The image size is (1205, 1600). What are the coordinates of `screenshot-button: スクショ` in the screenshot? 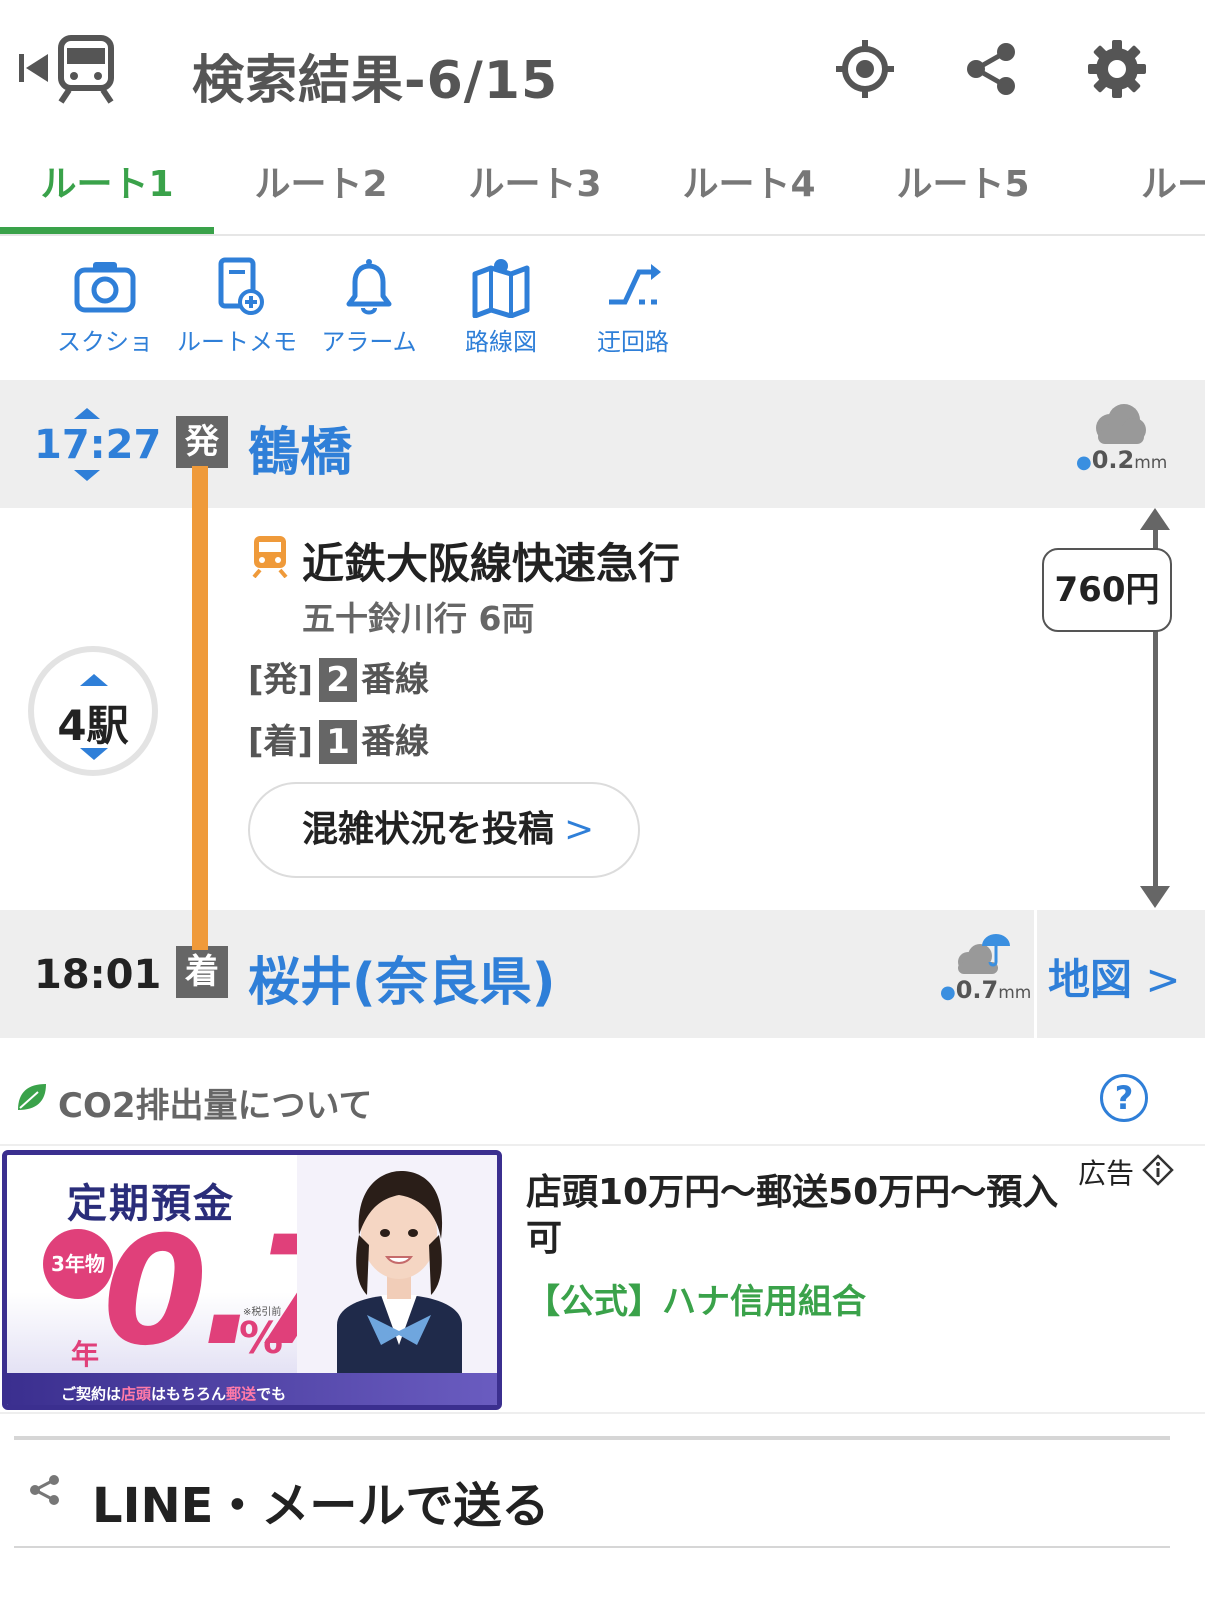 It's located at (105, 306).